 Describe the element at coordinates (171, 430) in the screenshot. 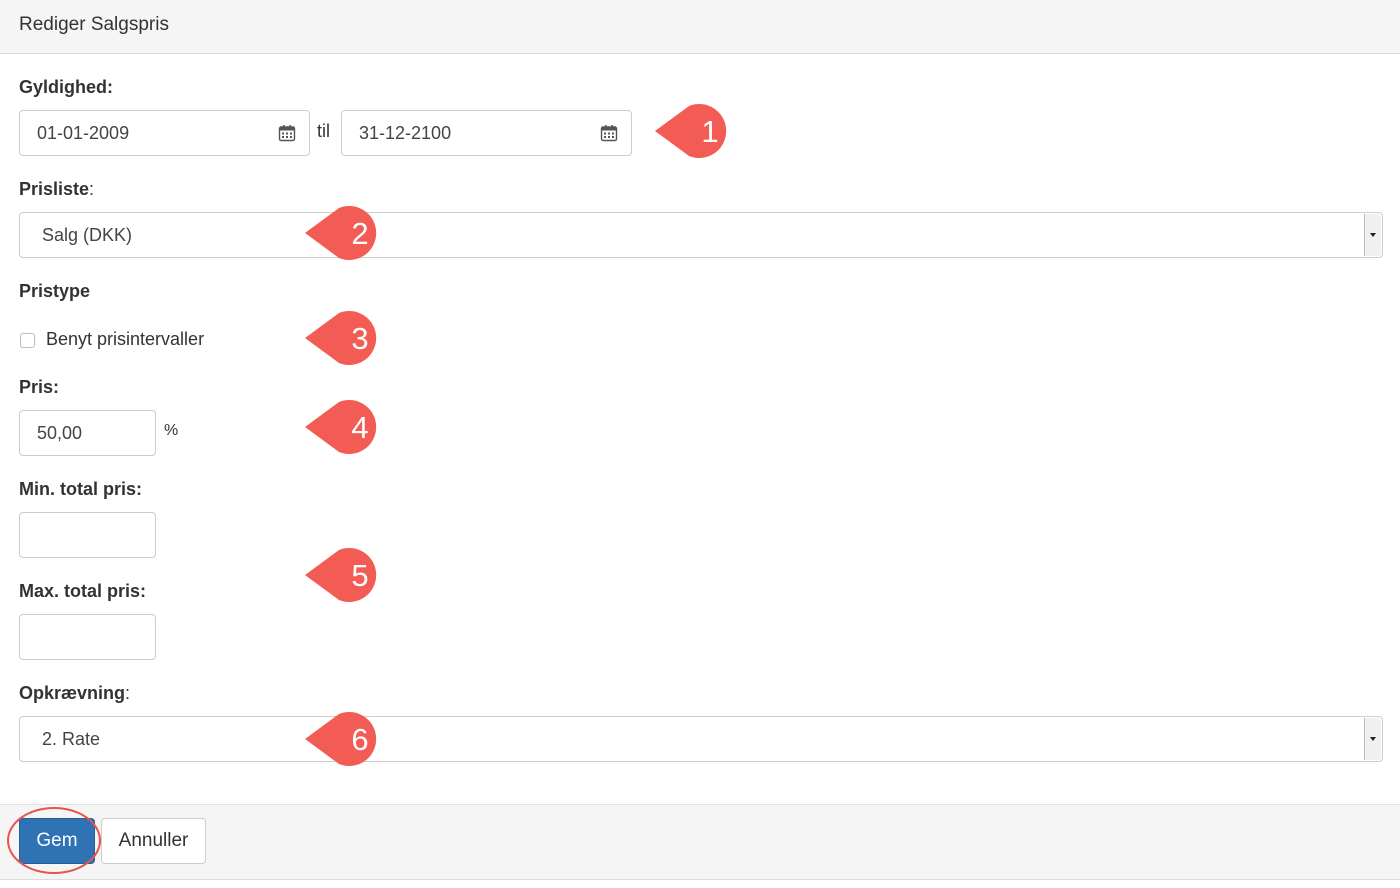

I see `price-unit: %` at that location.